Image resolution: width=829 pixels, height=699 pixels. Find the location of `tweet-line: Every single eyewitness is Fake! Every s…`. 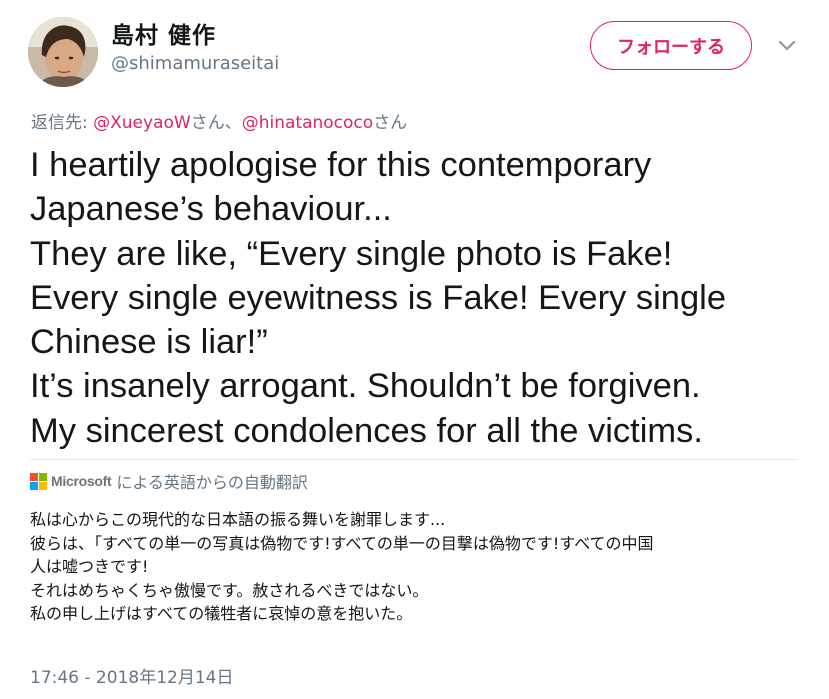

tweet-line: Every single eyewitness is Fake! Every s… is located at coordinates (378, 297).